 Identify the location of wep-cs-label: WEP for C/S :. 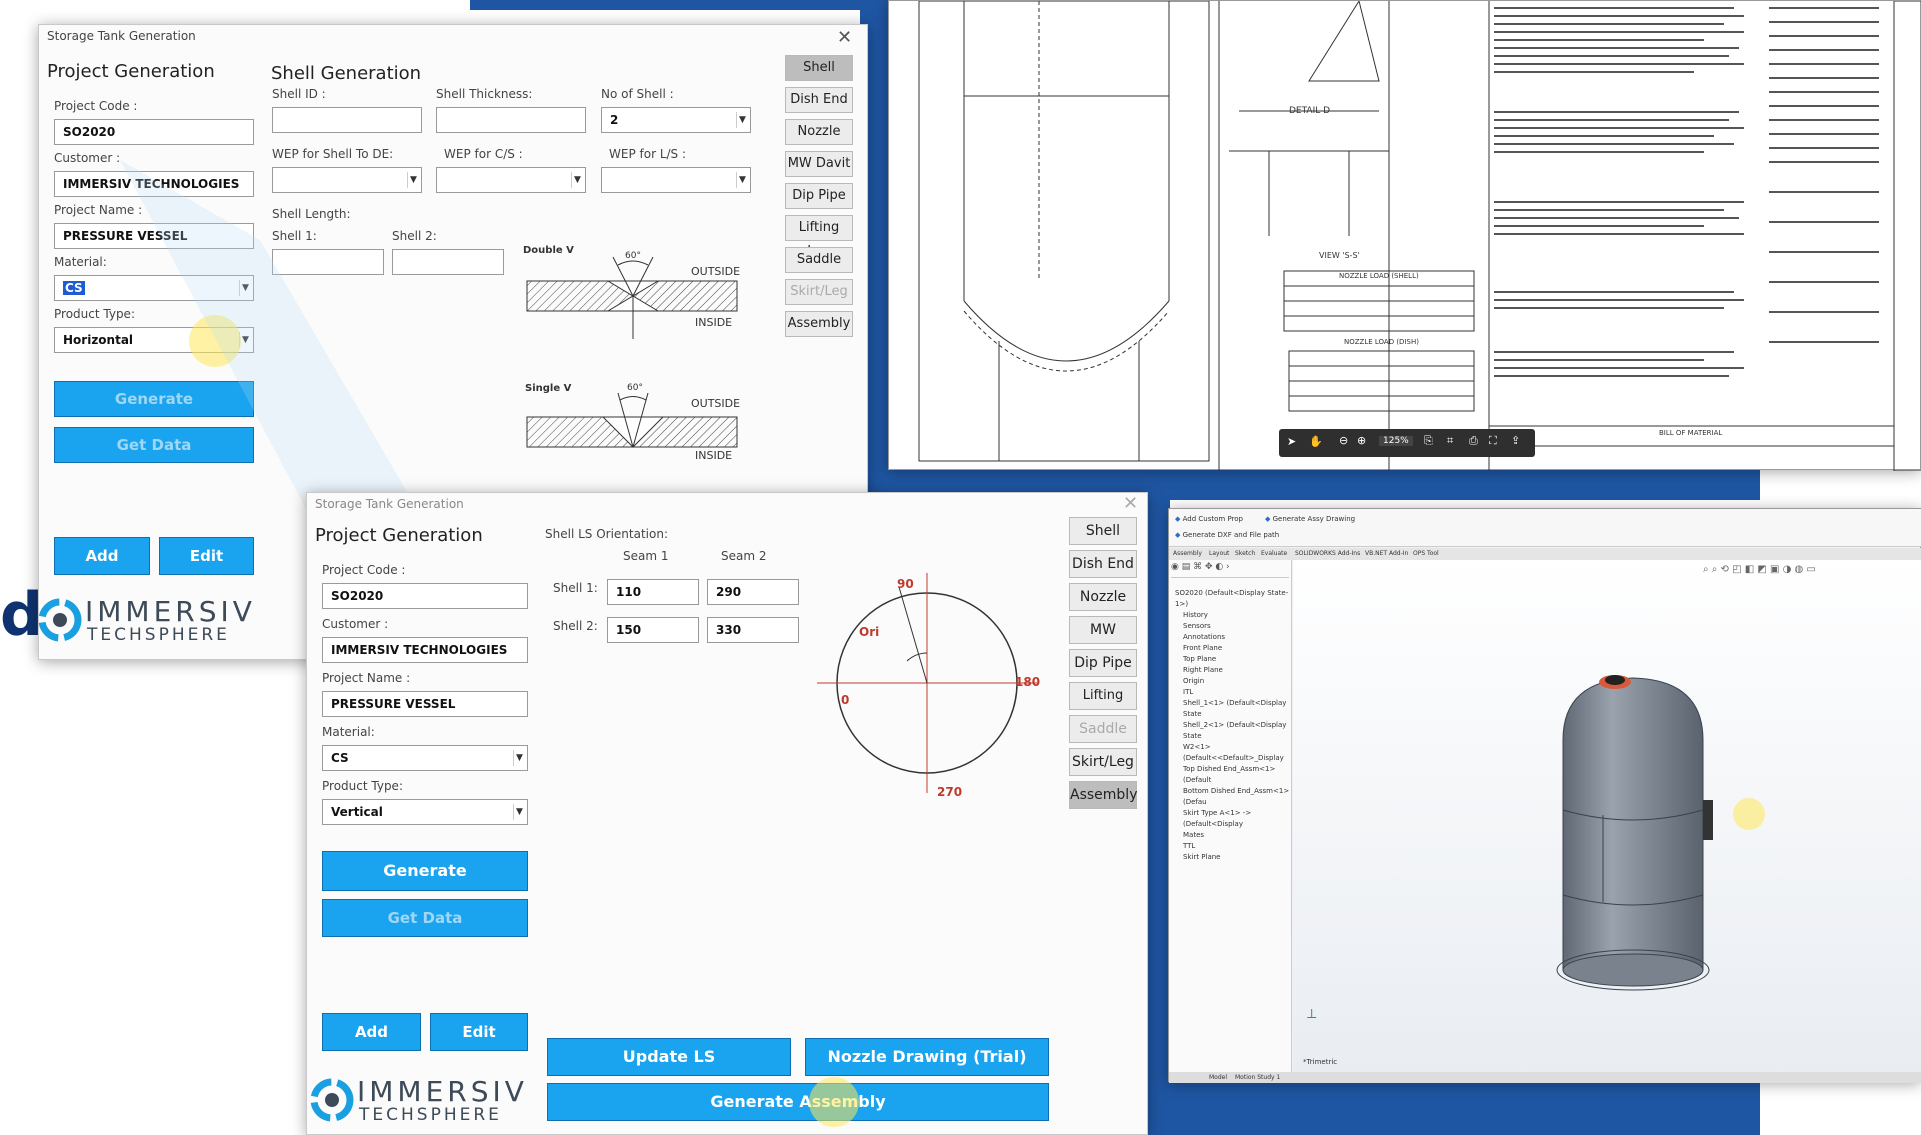
(483, 154).